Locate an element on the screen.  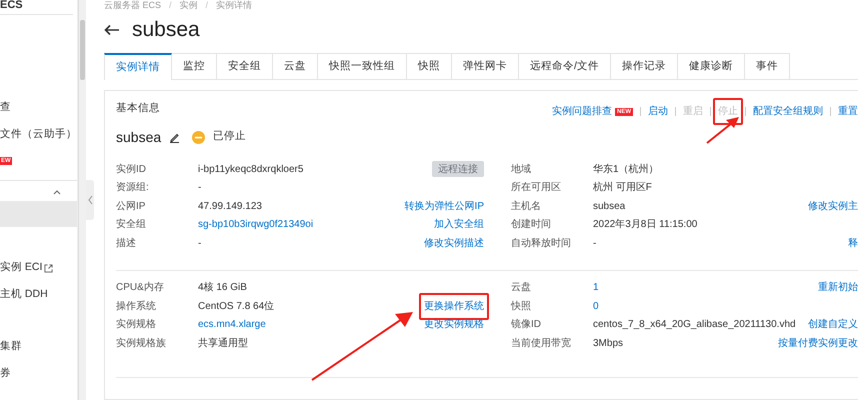
sidebar-item: 实例 ECI is located at coordinates (38, 268).